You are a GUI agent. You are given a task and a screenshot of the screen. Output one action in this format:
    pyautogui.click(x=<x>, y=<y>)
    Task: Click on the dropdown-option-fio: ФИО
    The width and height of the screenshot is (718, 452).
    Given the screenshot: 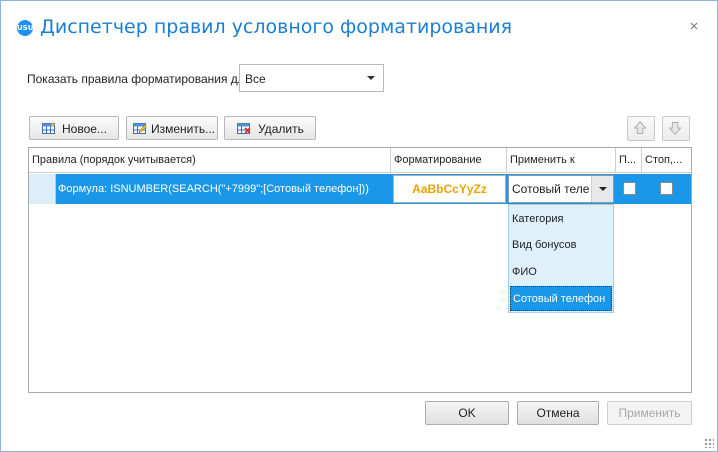 What is the action you would take?
    pyautogui.click(x=561, y=272)
    